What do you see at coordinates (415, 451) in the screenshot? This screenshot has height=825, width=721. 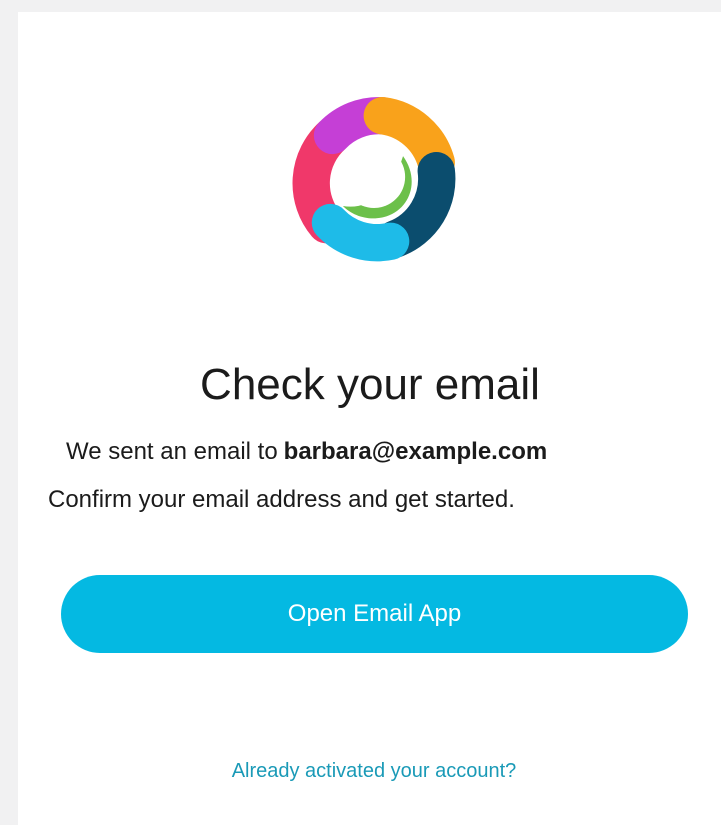 I see `email-address: barbara@example.com` at bounding box center [415, 451].